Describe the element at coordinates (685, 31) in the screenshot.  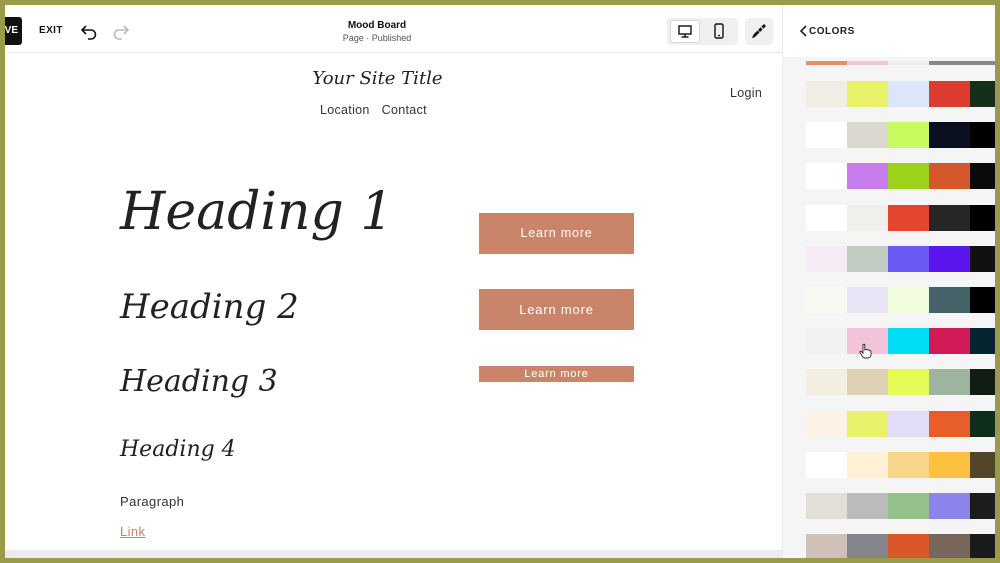
I see `desktop-view-button` at that location.